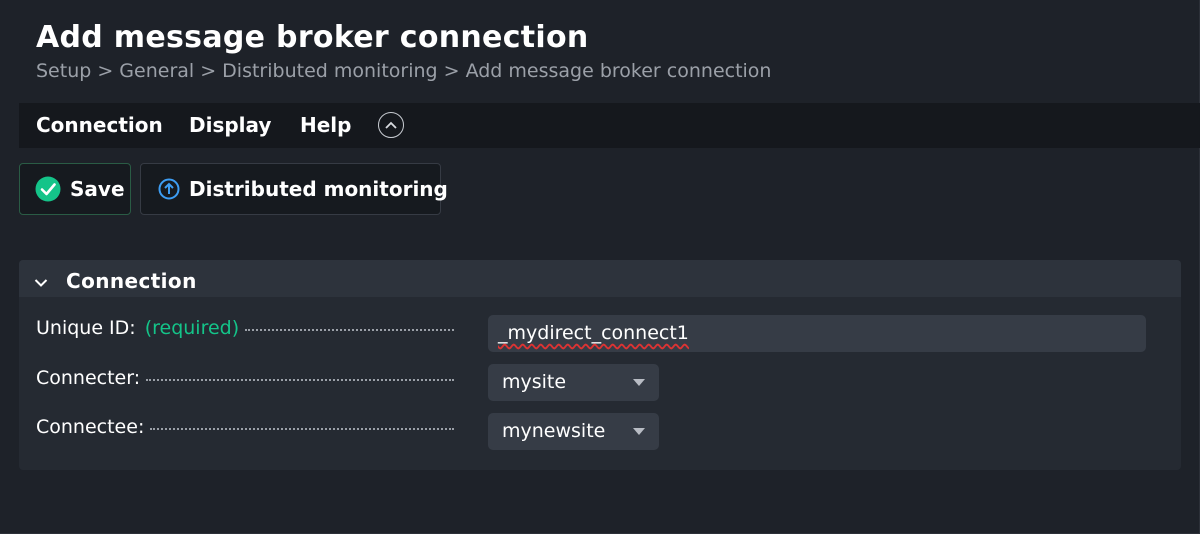 This screenshot has height=534, width=1200. Describe the element at coordinates (245, 378) in the screenshot. I see `connecter-label-row: Connecter:` at that location.